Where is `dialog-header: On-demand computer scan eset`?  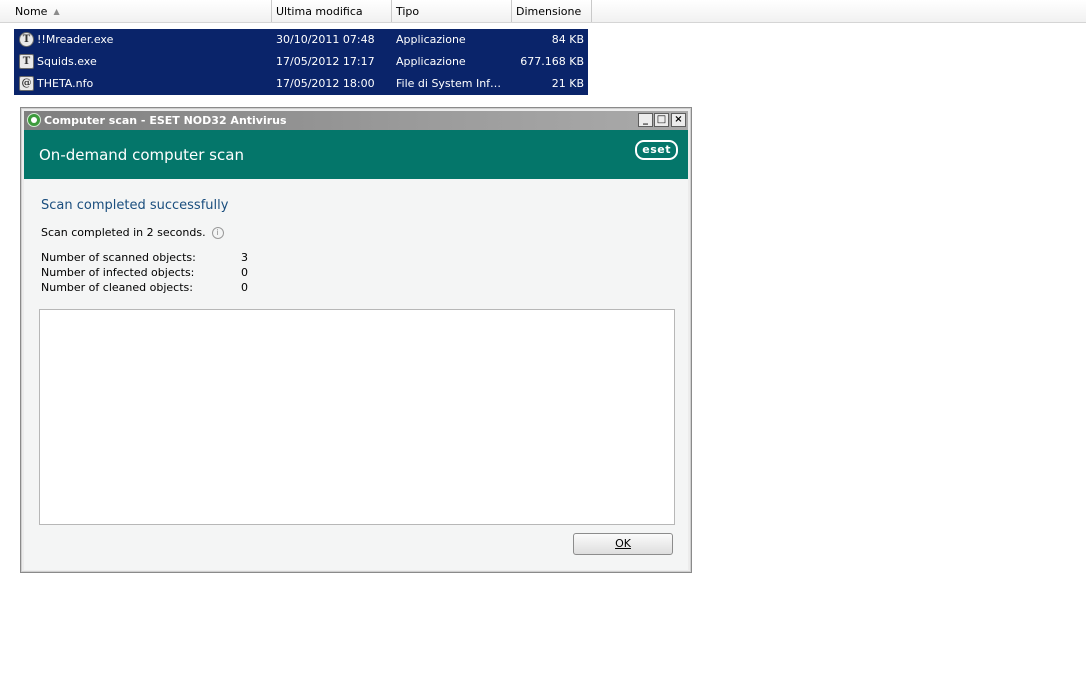
dialog-header: On-demand computer scan eset is located at coordinates (356, 154).